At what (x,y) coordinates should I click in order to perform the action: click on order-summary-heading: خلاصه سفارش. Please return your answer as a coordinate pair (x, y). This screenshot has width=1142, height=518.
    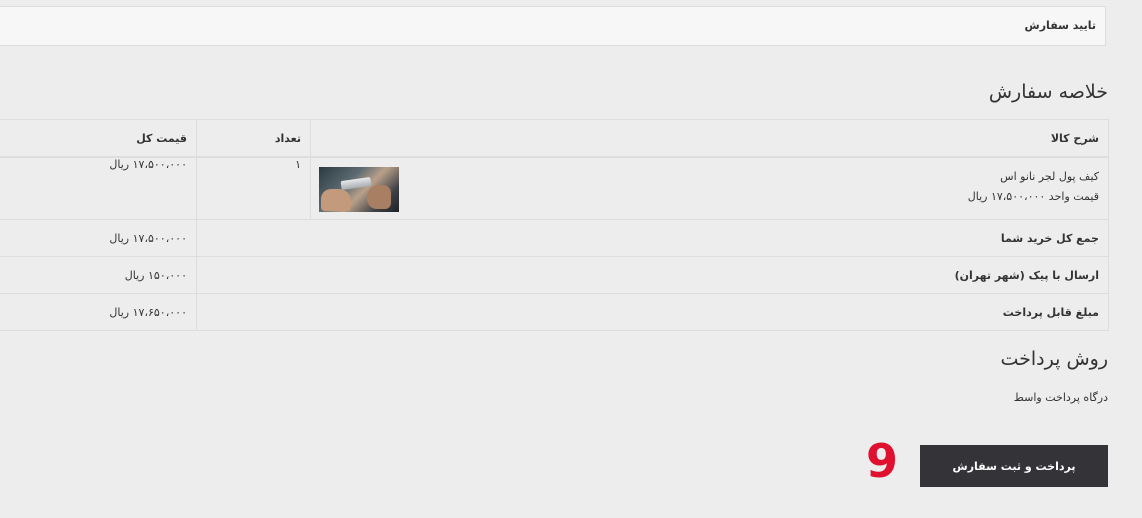
    Looking at the image, I should click on (1048, 92).